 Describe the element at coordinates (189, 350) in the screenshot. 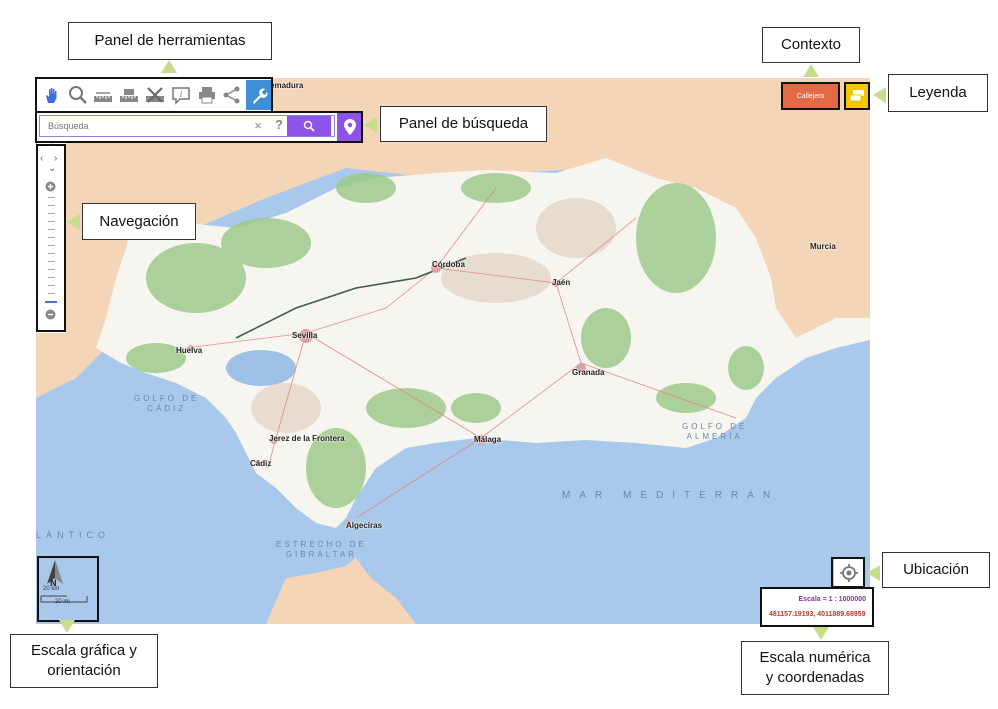

I see `map-label-huelva: Huelva` at that location.